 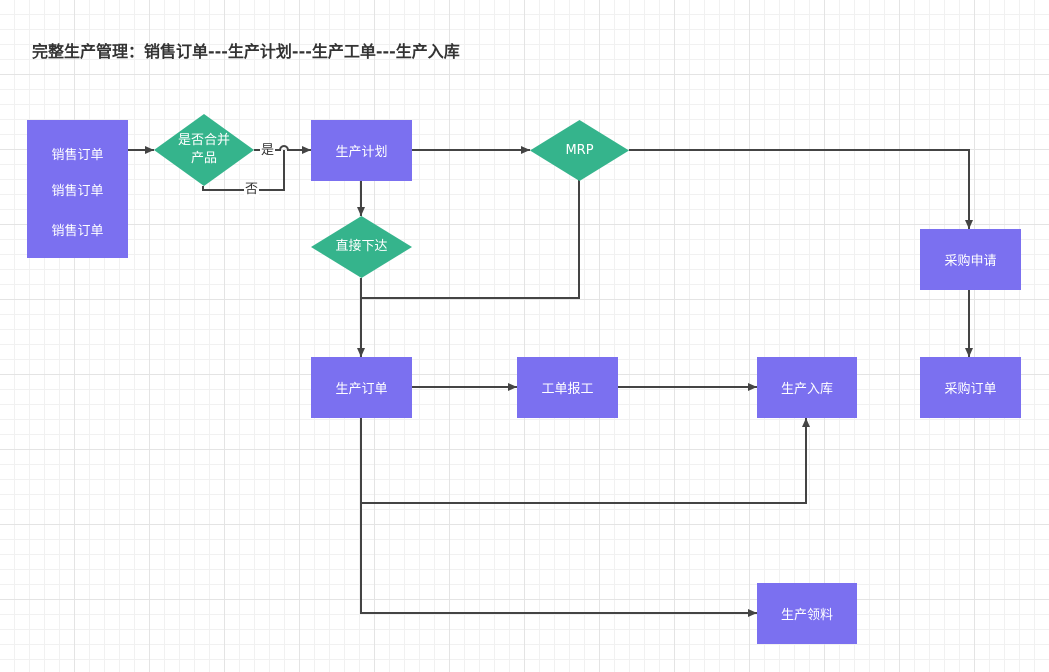 I want to click on direct-issue-label: 直接下达, so click(x=361, y=246).